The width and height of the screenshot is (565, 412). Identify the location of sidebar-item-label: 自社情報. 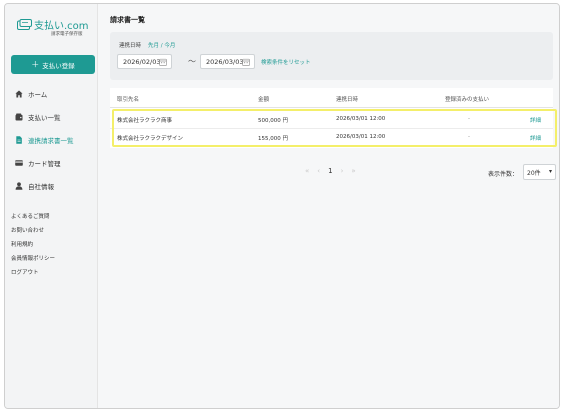
(41, 186).